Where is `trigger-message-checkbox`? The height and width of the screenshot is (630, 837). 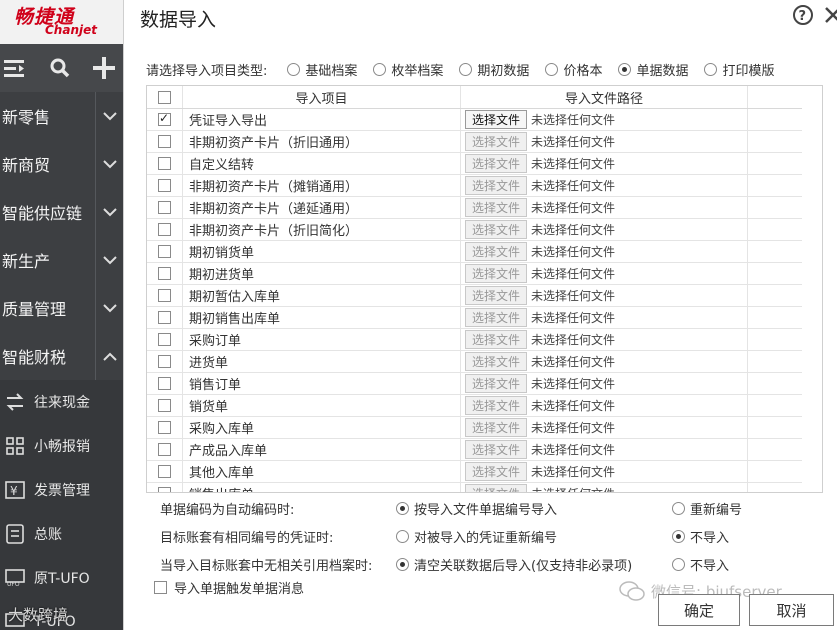
trigger-message-checkbox is located at coordinates (160, 587).